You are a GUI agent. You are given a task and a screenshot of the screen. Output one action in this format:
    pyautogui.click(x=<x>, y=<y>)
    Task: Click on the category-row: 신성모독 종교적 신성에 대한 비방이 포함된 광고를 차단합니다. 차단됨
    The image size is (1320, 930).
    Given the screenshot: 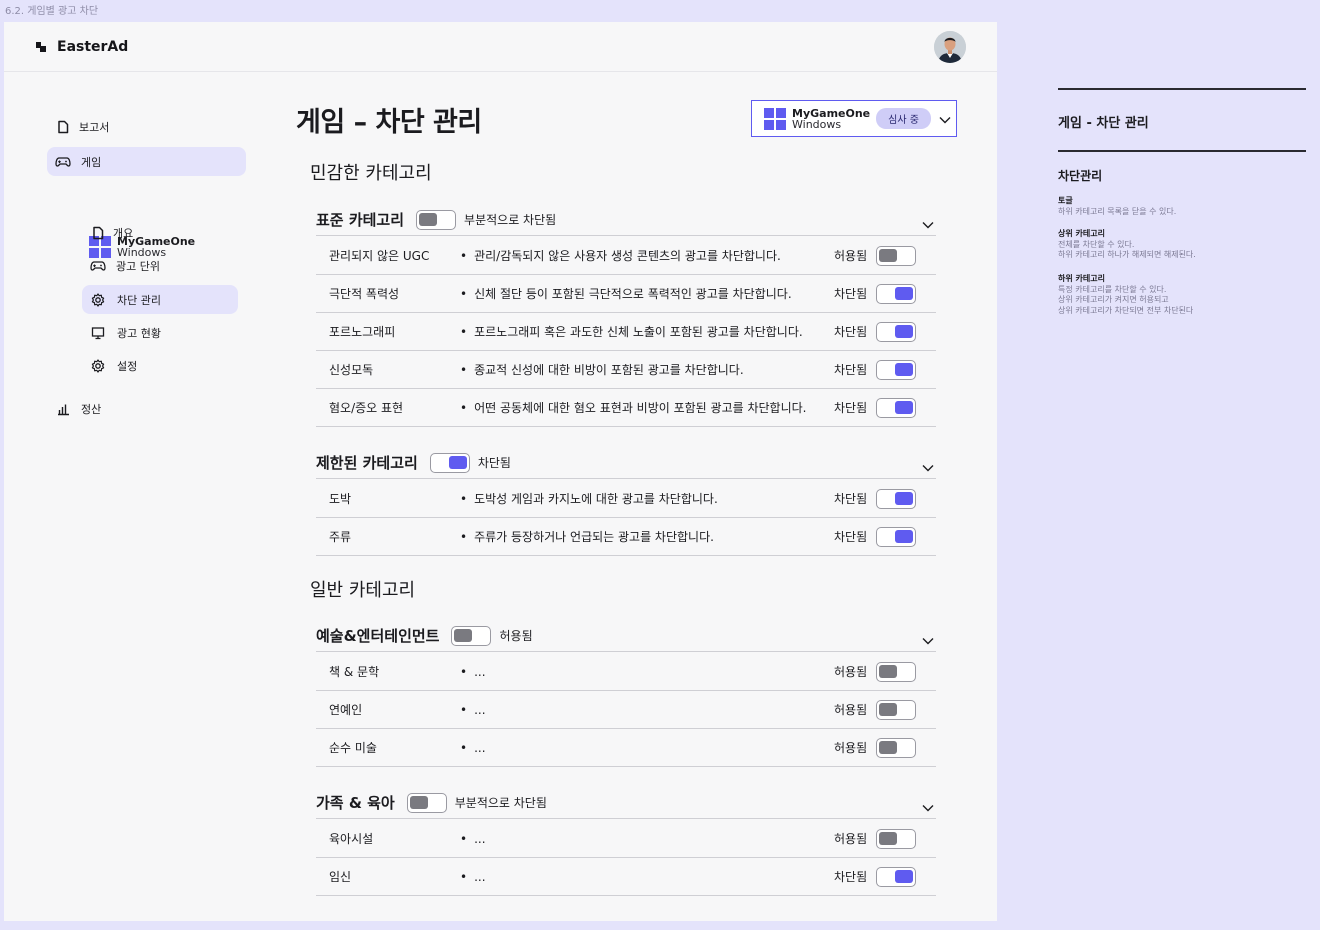 What is the action you would take?
    pyautogui.click(x=626, y=370)
    